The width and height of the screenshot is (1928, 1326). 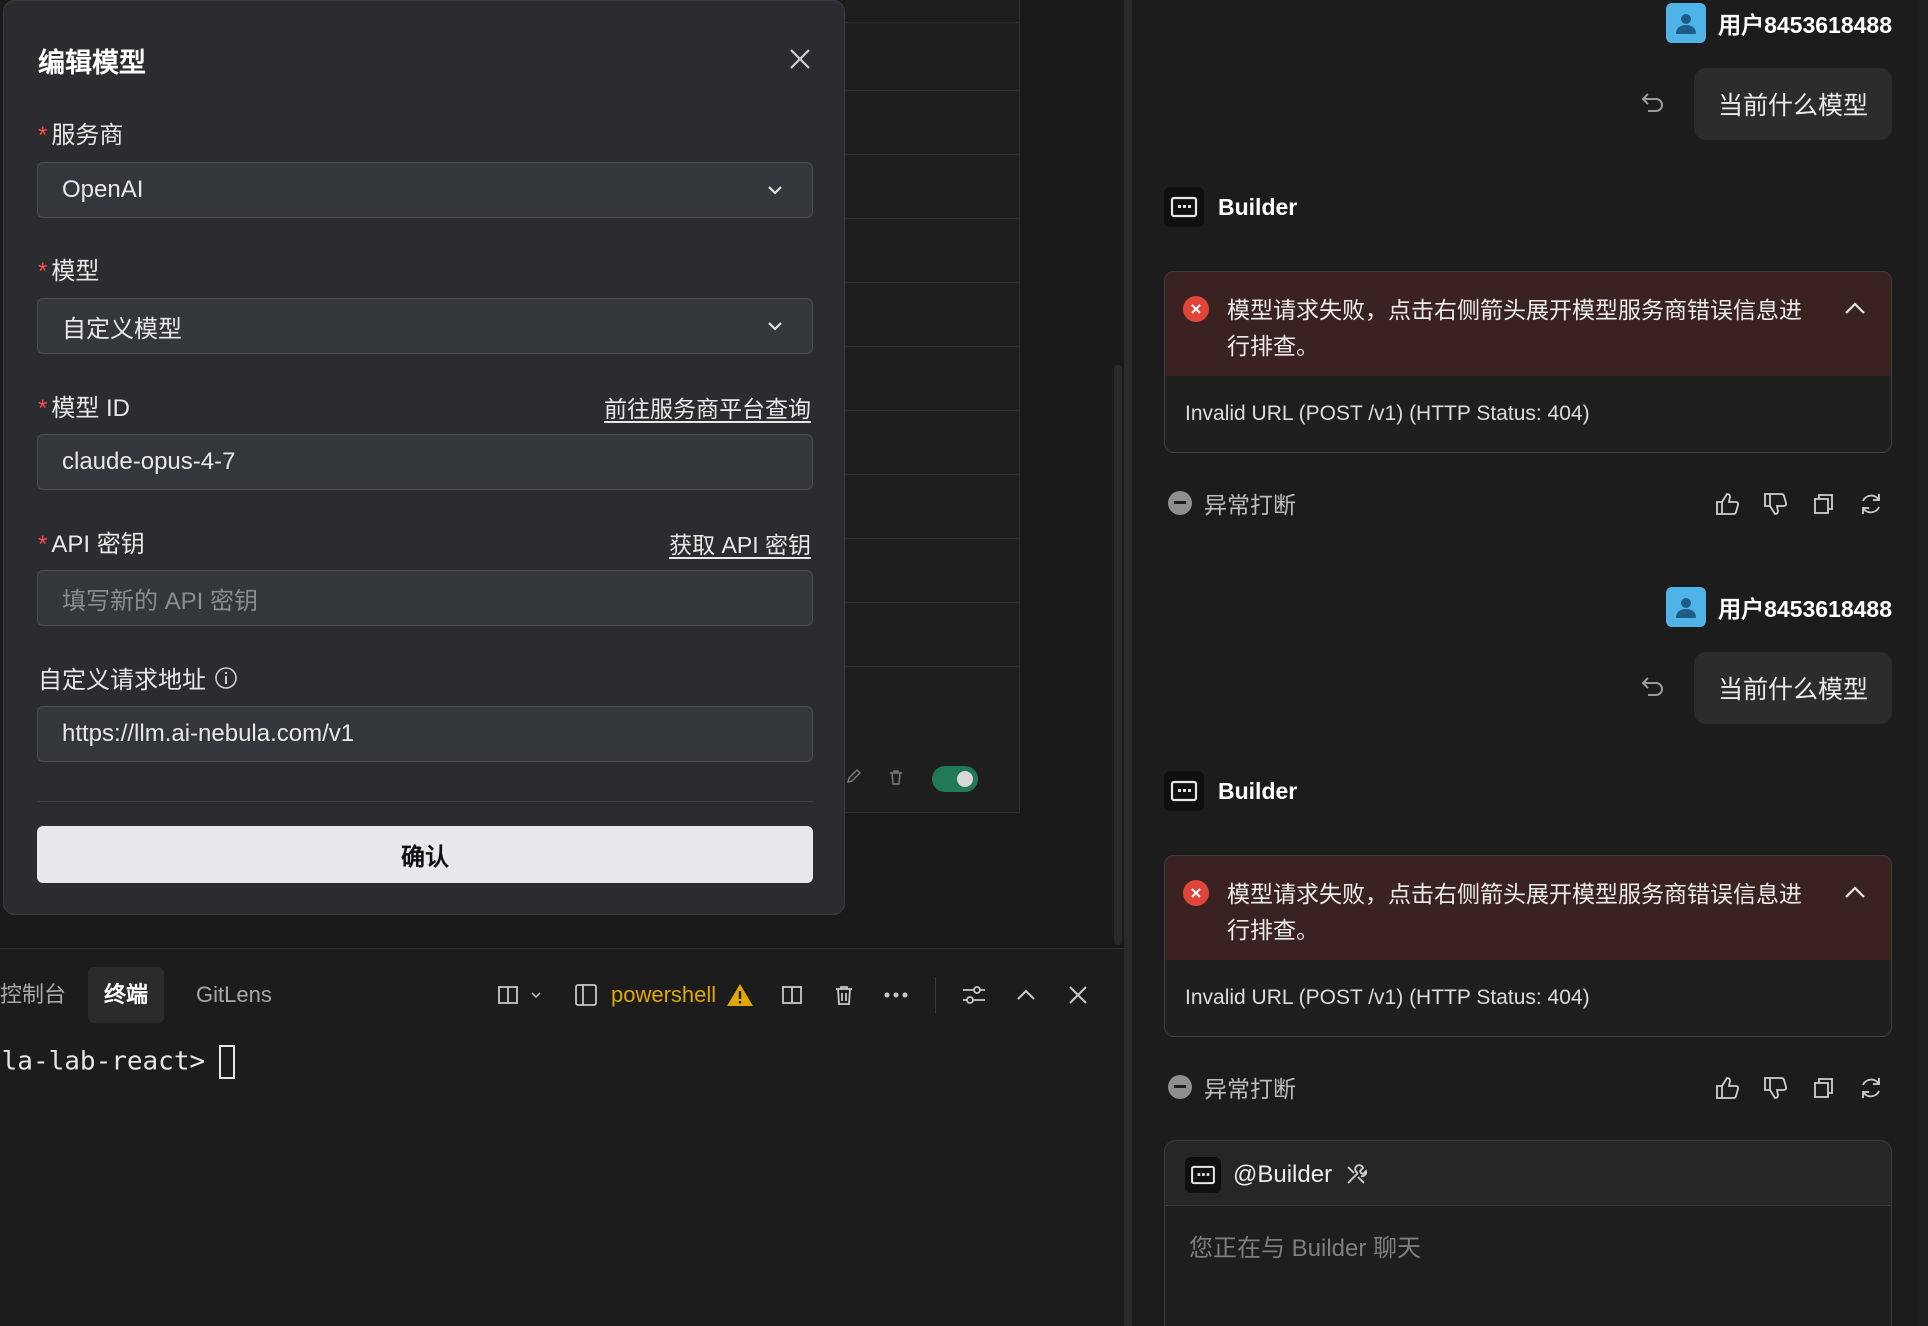 What do you see at coordinates (227, 1062) in the screenshot?
I see `terminal-cursor` at bounding box center [227, 1062].